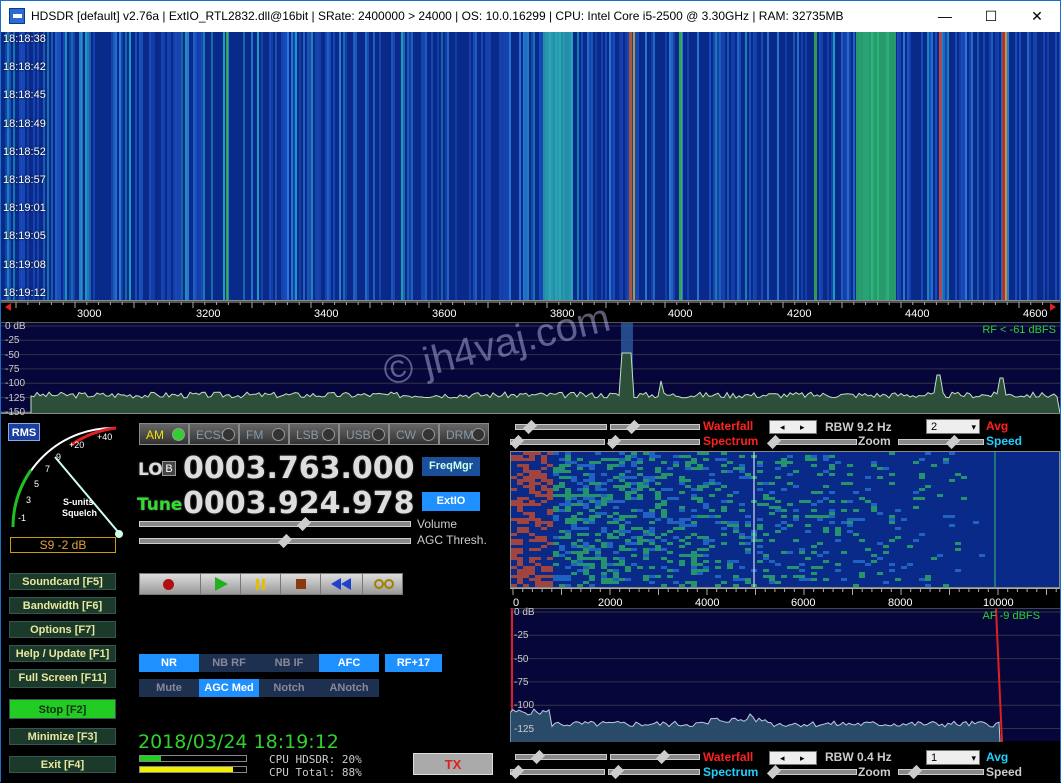 This screenshot has width=1061, height=783. I want to click on af-waterfall-graphic, so click(753, 519).